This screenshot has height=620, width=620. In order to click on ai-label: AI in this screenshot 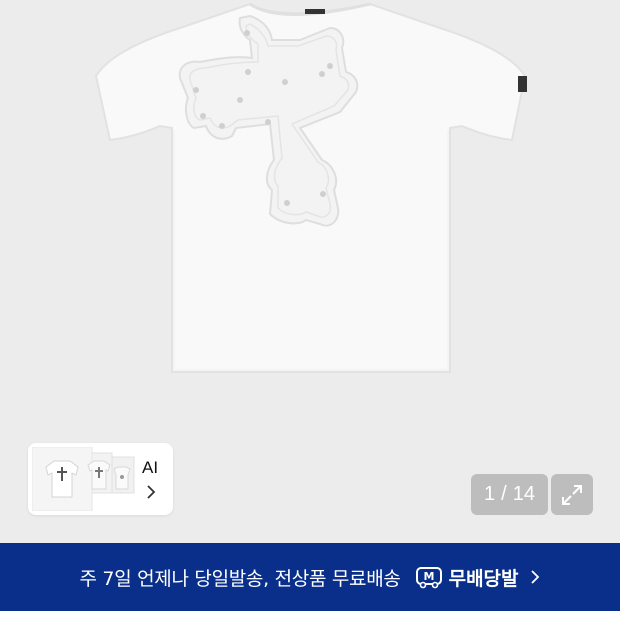, I will do `click(150, 467)`.